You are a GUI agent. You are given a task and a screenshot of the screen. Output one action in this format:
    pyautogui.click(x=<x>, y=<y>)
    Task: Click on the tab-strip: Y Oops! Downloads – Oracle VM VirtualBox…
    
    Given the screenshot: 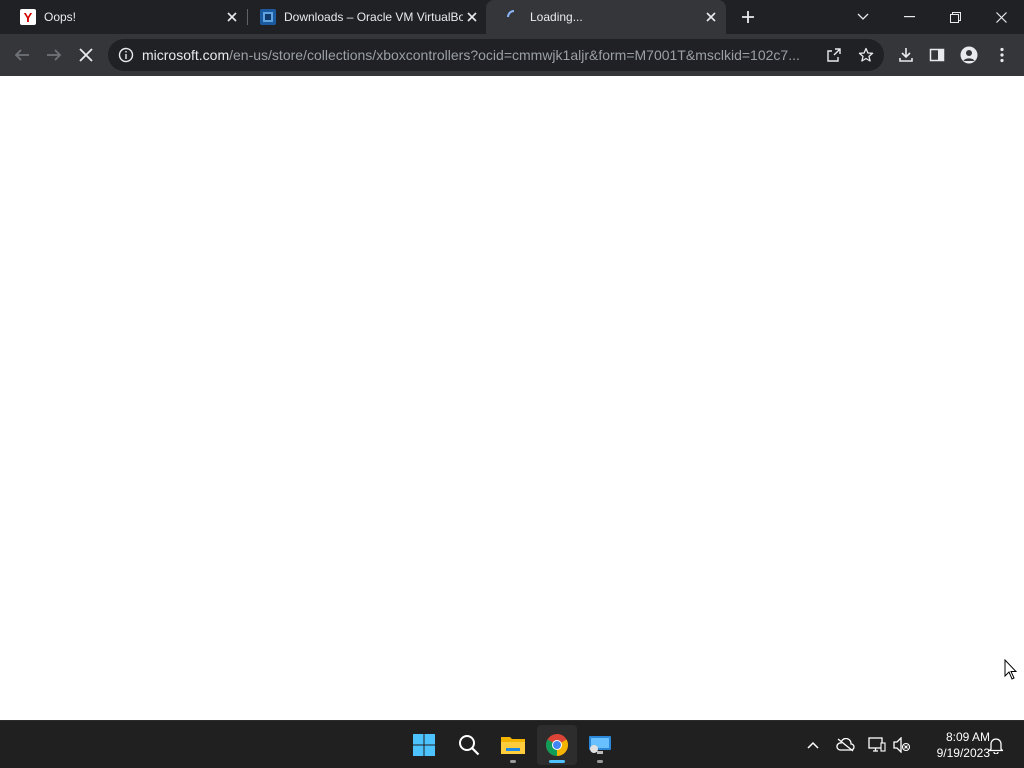 What is the action you would take?
    pyautogui.click(x=512, y=17)
    